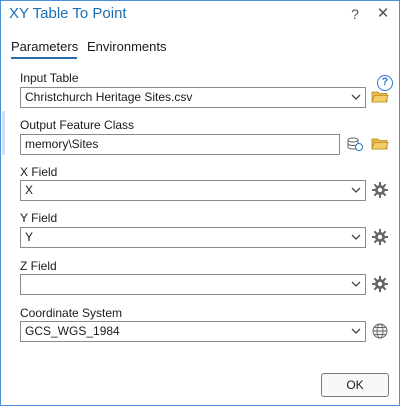 This screenshot has height=406, width=400. I want to click on z-field-label: Z Field, so click(38, 266).